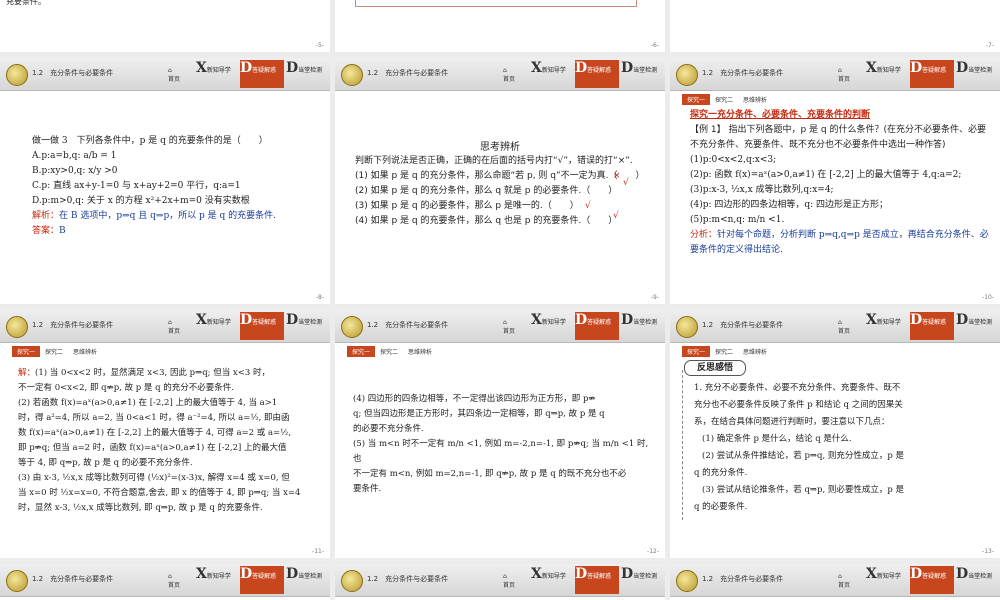  I want to click on example-item-5: (5)p:m<n,q: m/n <1., so click(737, 220).